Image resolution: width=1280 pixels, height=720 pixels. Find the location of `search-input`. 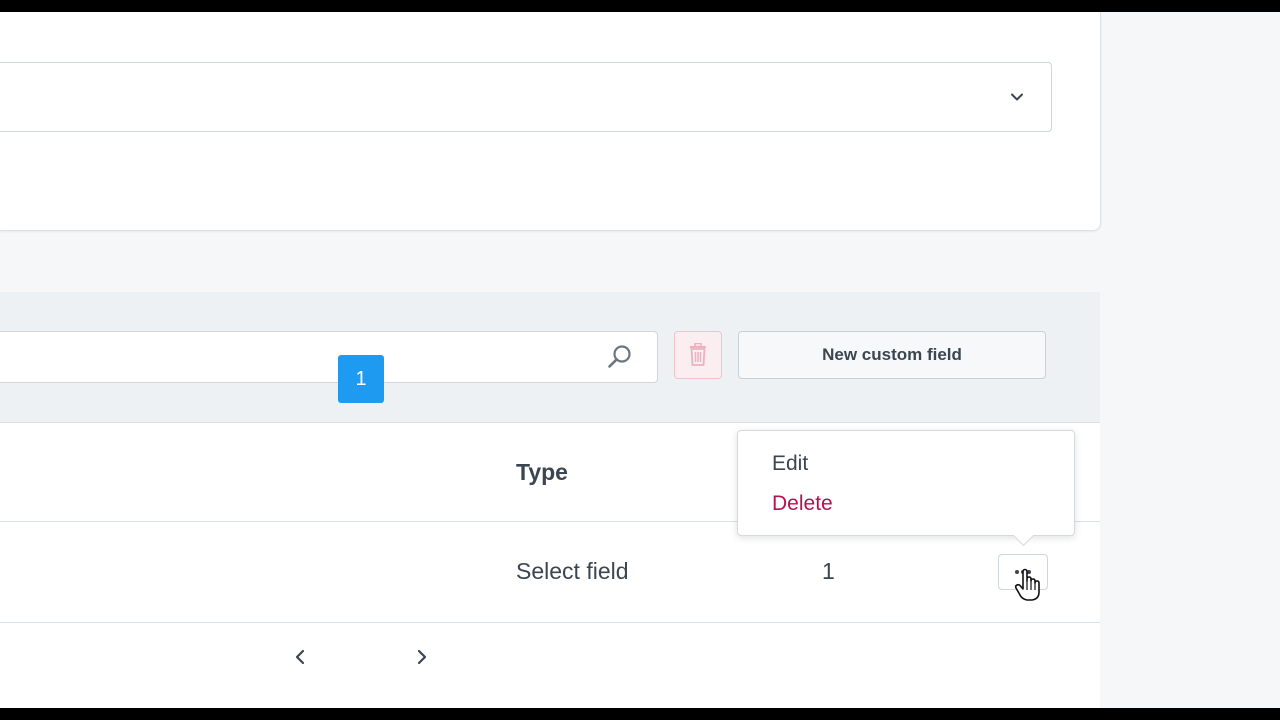

search-input is located at coordinates (329, 357).